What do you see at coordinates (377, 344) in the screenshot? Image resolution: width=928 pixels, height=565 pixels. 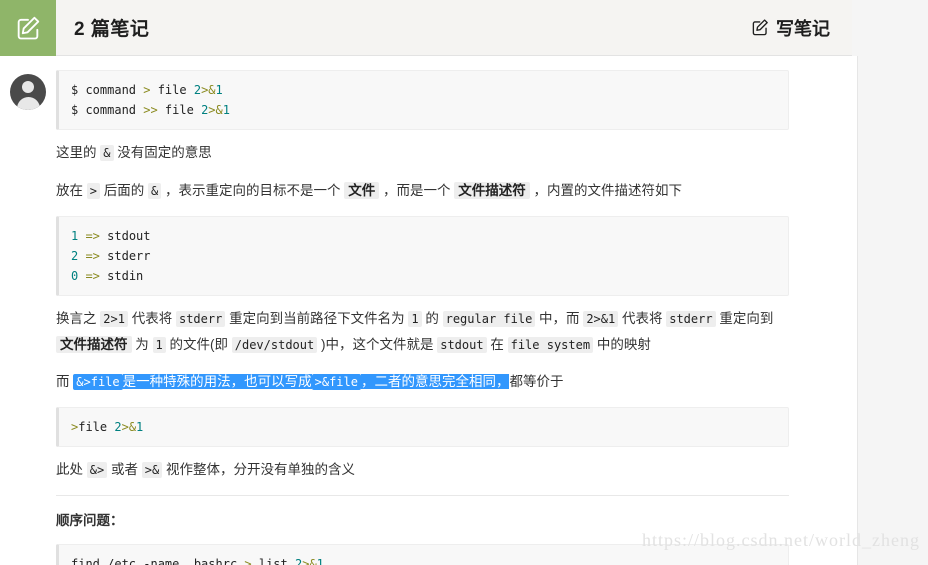 I see `text-run: )中，这个文件就是` at bounding box center [377, 344].